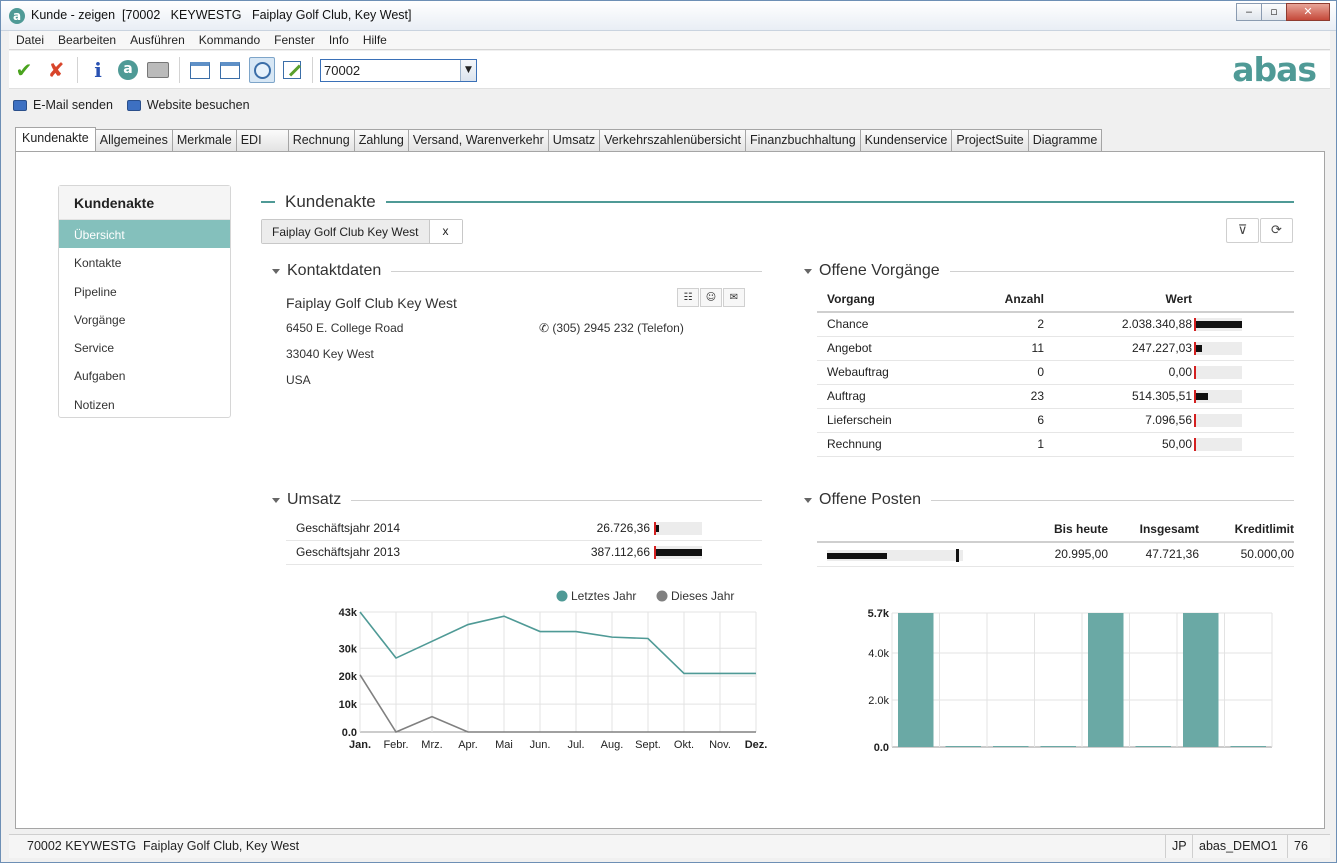 The image size is (1337, 863). What do you see at coordinates (1058, 751) in the screenshot?
I see `x-tick-label: 1-30` at bounding box center [1058, 751].